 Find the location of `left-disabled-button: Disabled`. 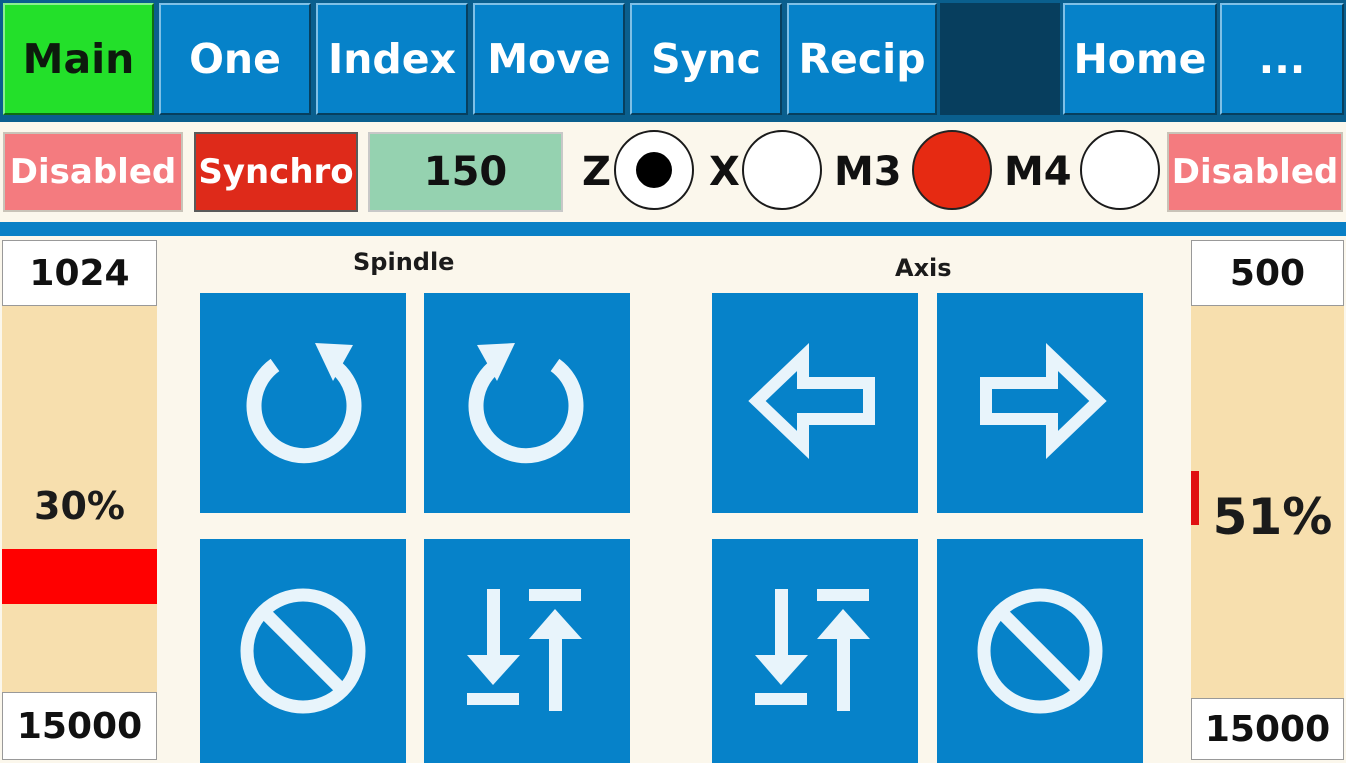

left-disabled-button: Disabled is located at coordinates (93, 172).